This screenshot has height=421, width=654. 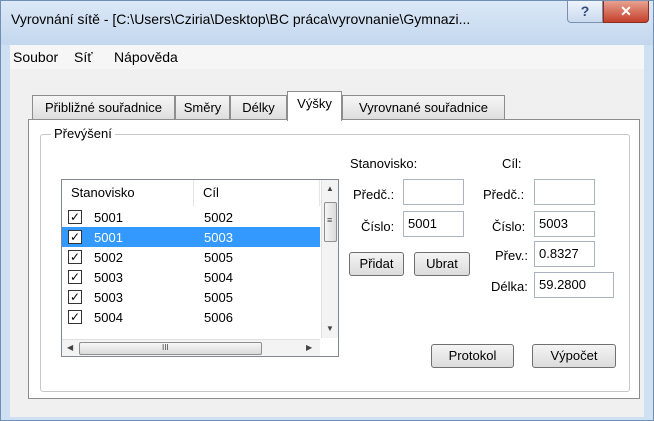 I want to click on tab-smery: Směry, so click(x=202, y=107).